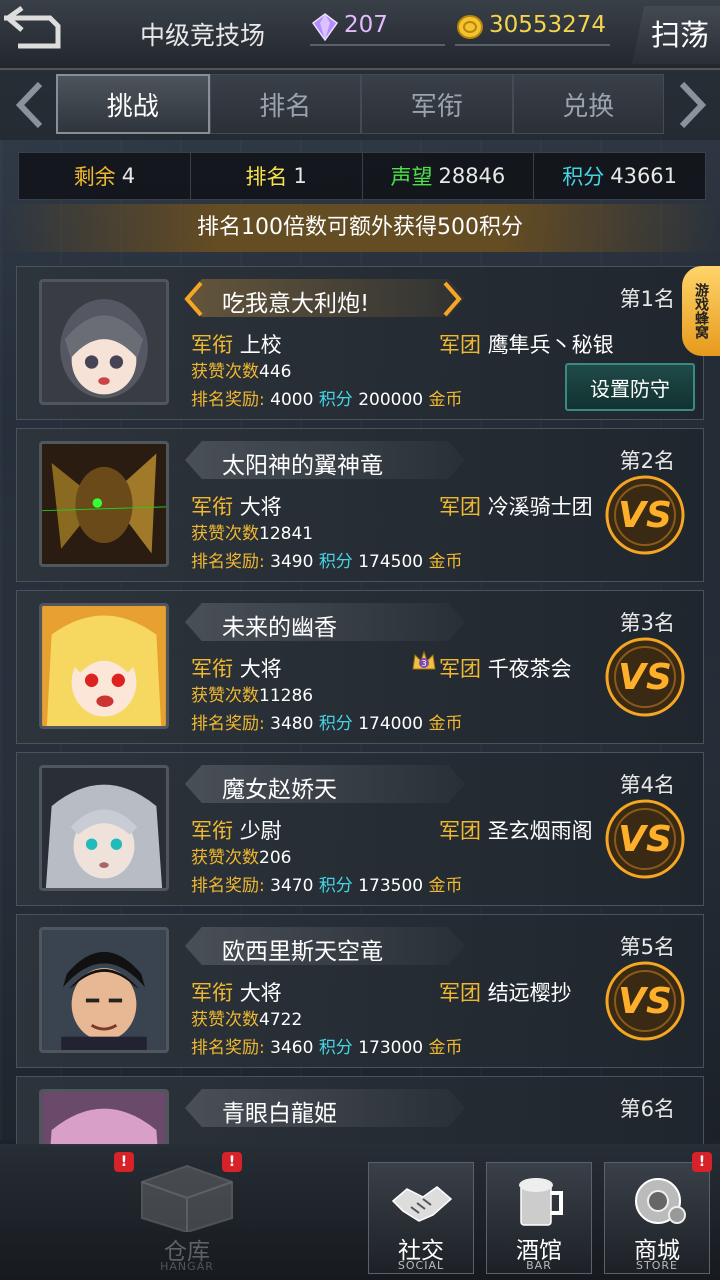  I want to click on hangar-button: 仓库 HANGAR, so click(187, 1218).